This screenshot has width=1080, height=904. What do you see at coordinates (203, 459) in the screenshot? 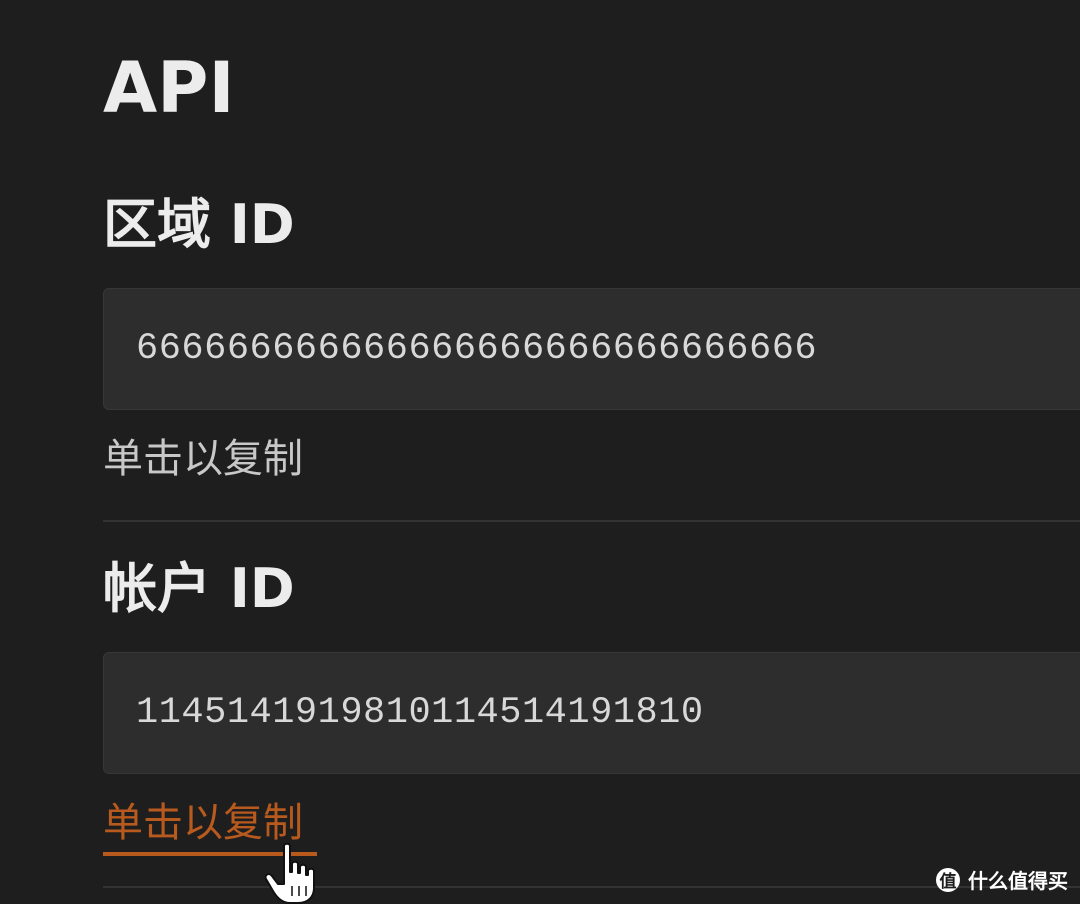
I see `region-id-copy-link: 单击以复制` at bounding box center [203, 459].